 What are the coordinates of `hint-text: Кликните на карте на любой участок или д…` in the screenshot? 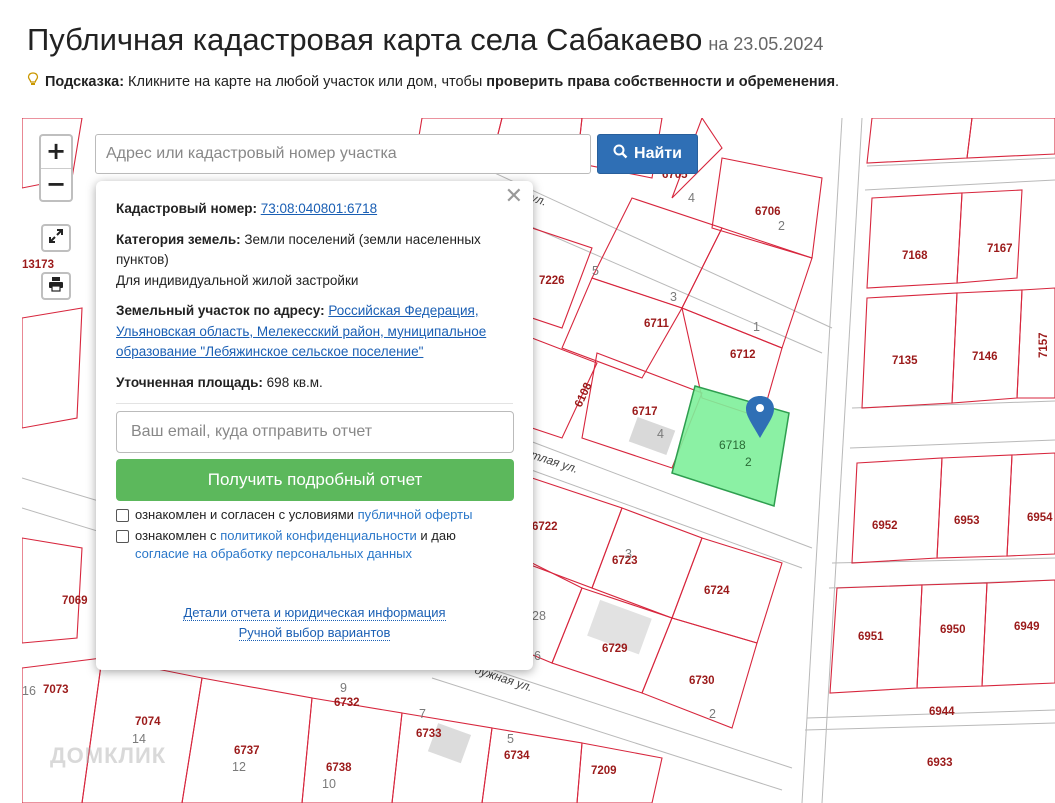 It's located at (305, 82).